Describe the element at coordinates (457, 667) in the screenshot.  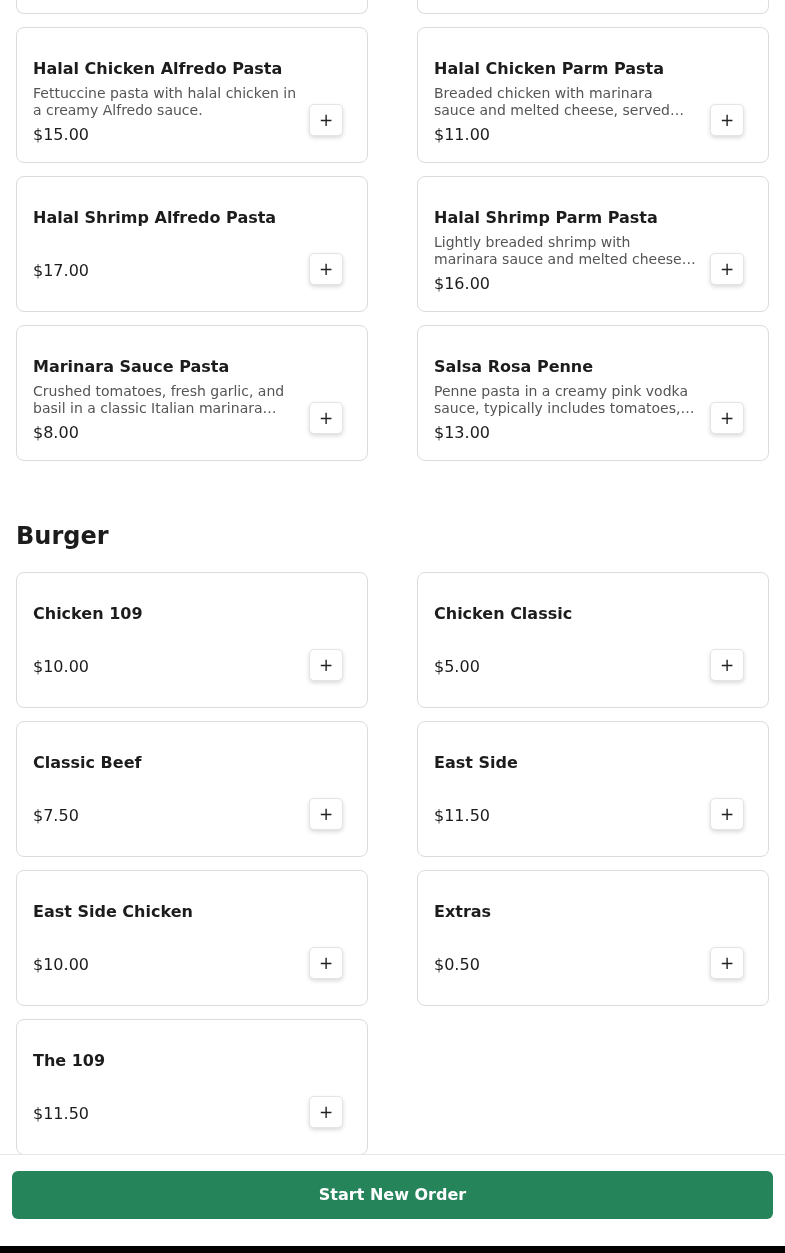
I see `item-price: $5.00` at that location.